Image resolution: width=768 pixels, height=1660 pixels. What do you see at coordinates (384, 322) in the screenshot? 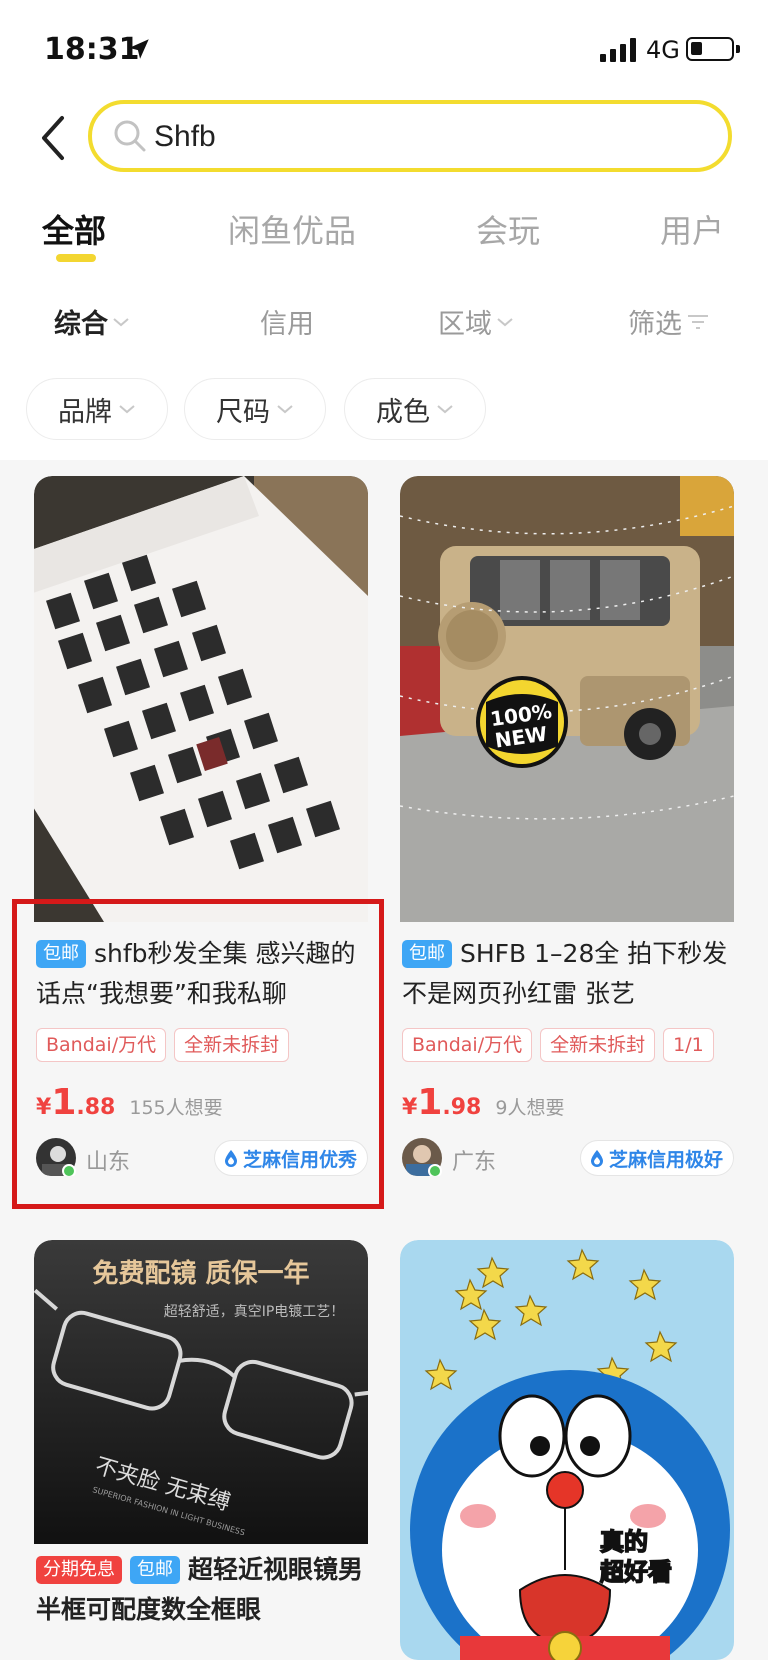
I see `sort-filter-bar: 综合 信用 区域 筛选` at bounding box center [384, 322].